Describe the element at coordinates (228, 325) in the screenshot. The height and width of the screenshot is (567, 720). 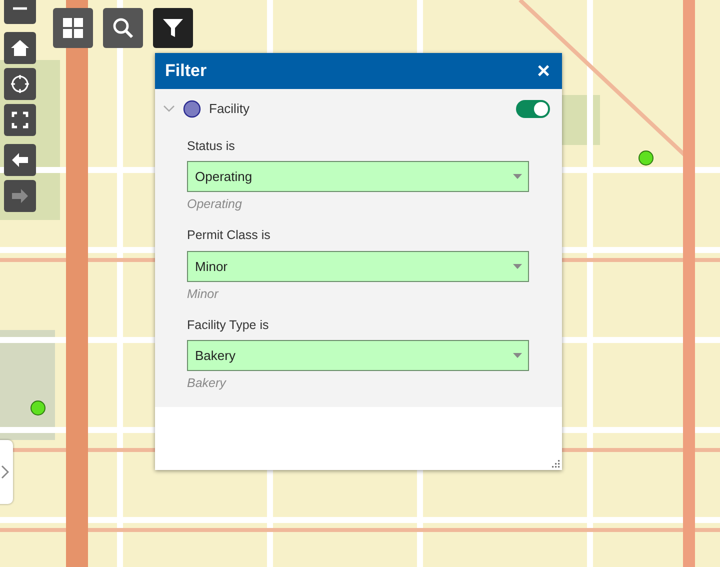
I see `filter-label: Facility Type is` at that location.